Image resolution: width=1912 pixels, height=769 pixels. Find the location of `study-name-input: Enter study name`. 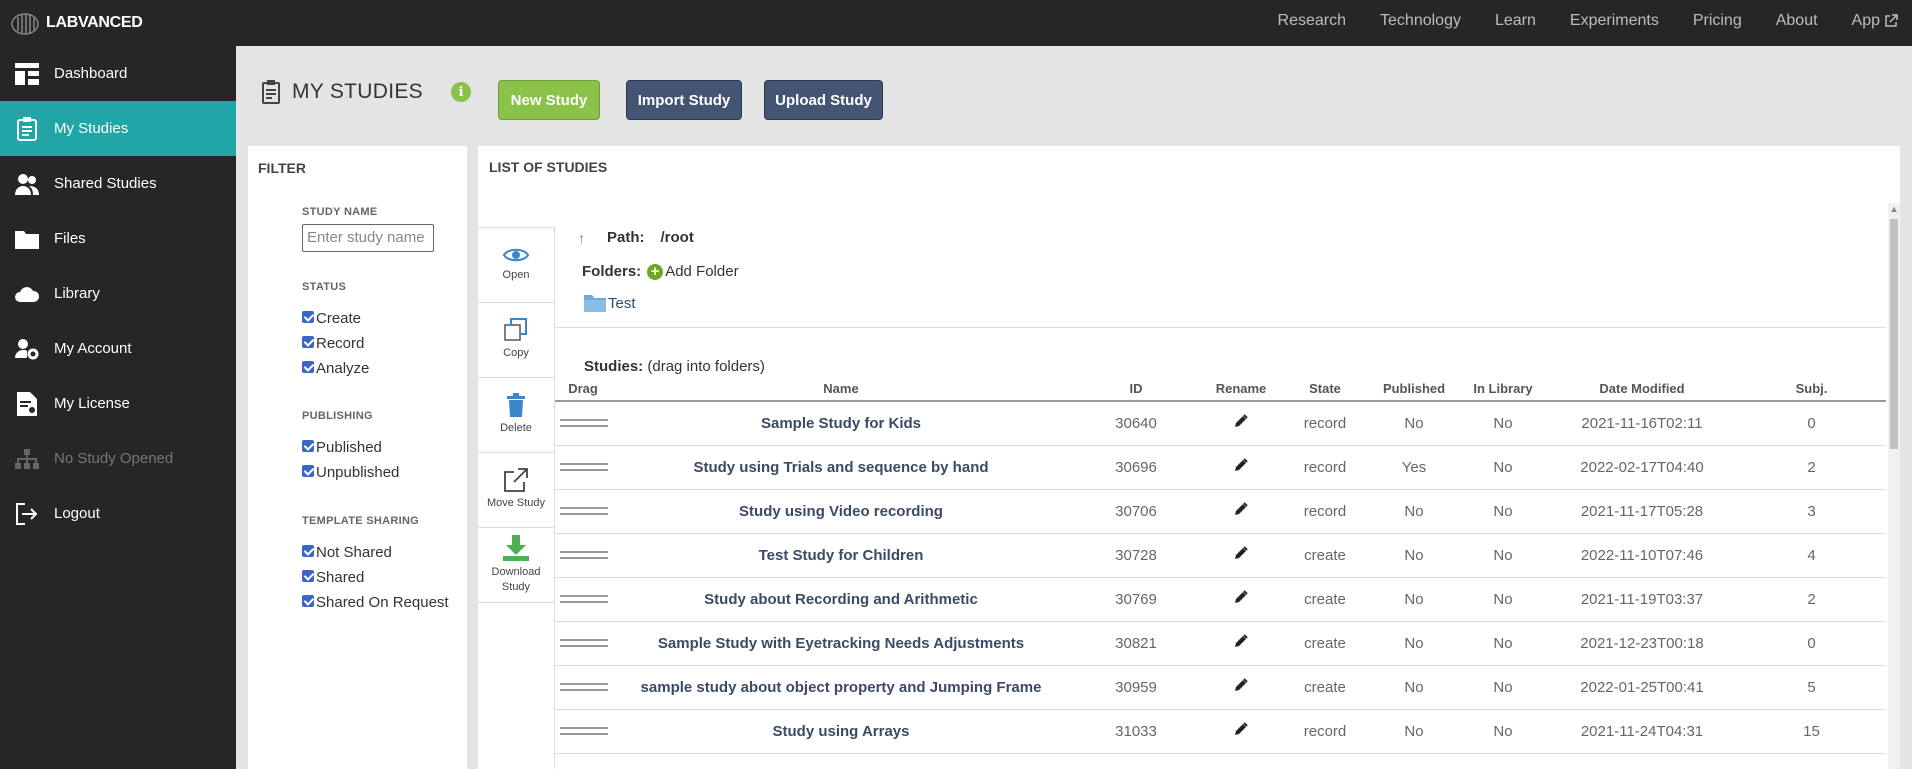

study-name-input: Enter study name is located at coordinates (368, 238).